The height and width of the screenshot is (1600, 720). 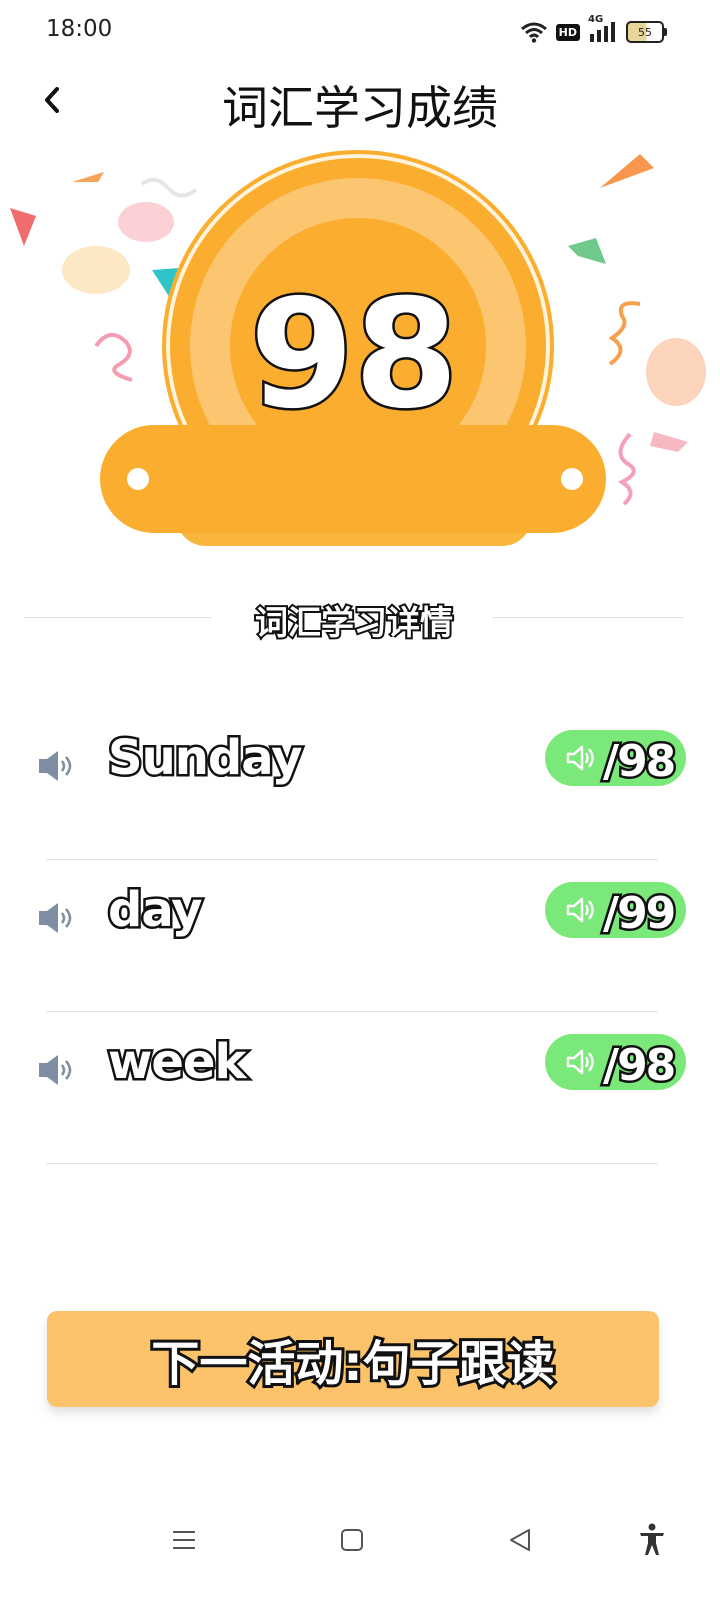 I want to click on word-row: day /99, so click(x=361, y=936).